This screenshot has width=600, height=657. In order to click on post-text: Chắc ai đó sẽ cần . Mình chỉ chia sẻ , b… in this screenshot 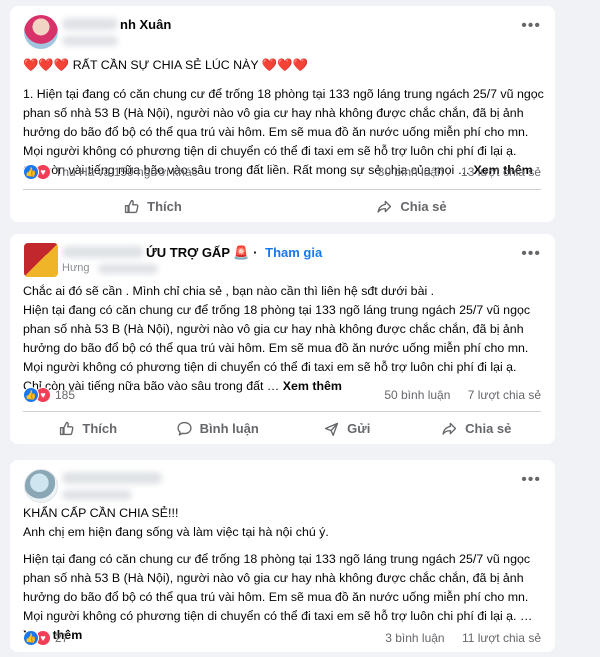, I will do `click(282, 339)`.